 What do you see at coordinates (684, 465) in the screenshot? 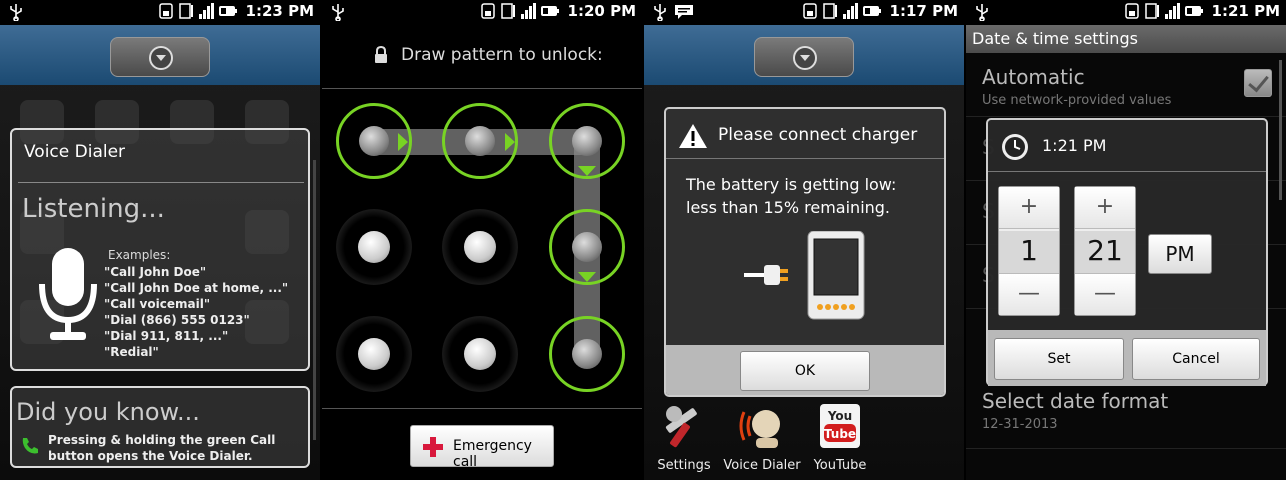
I see `dock-label: Settings` at bounding box center [684, 465].